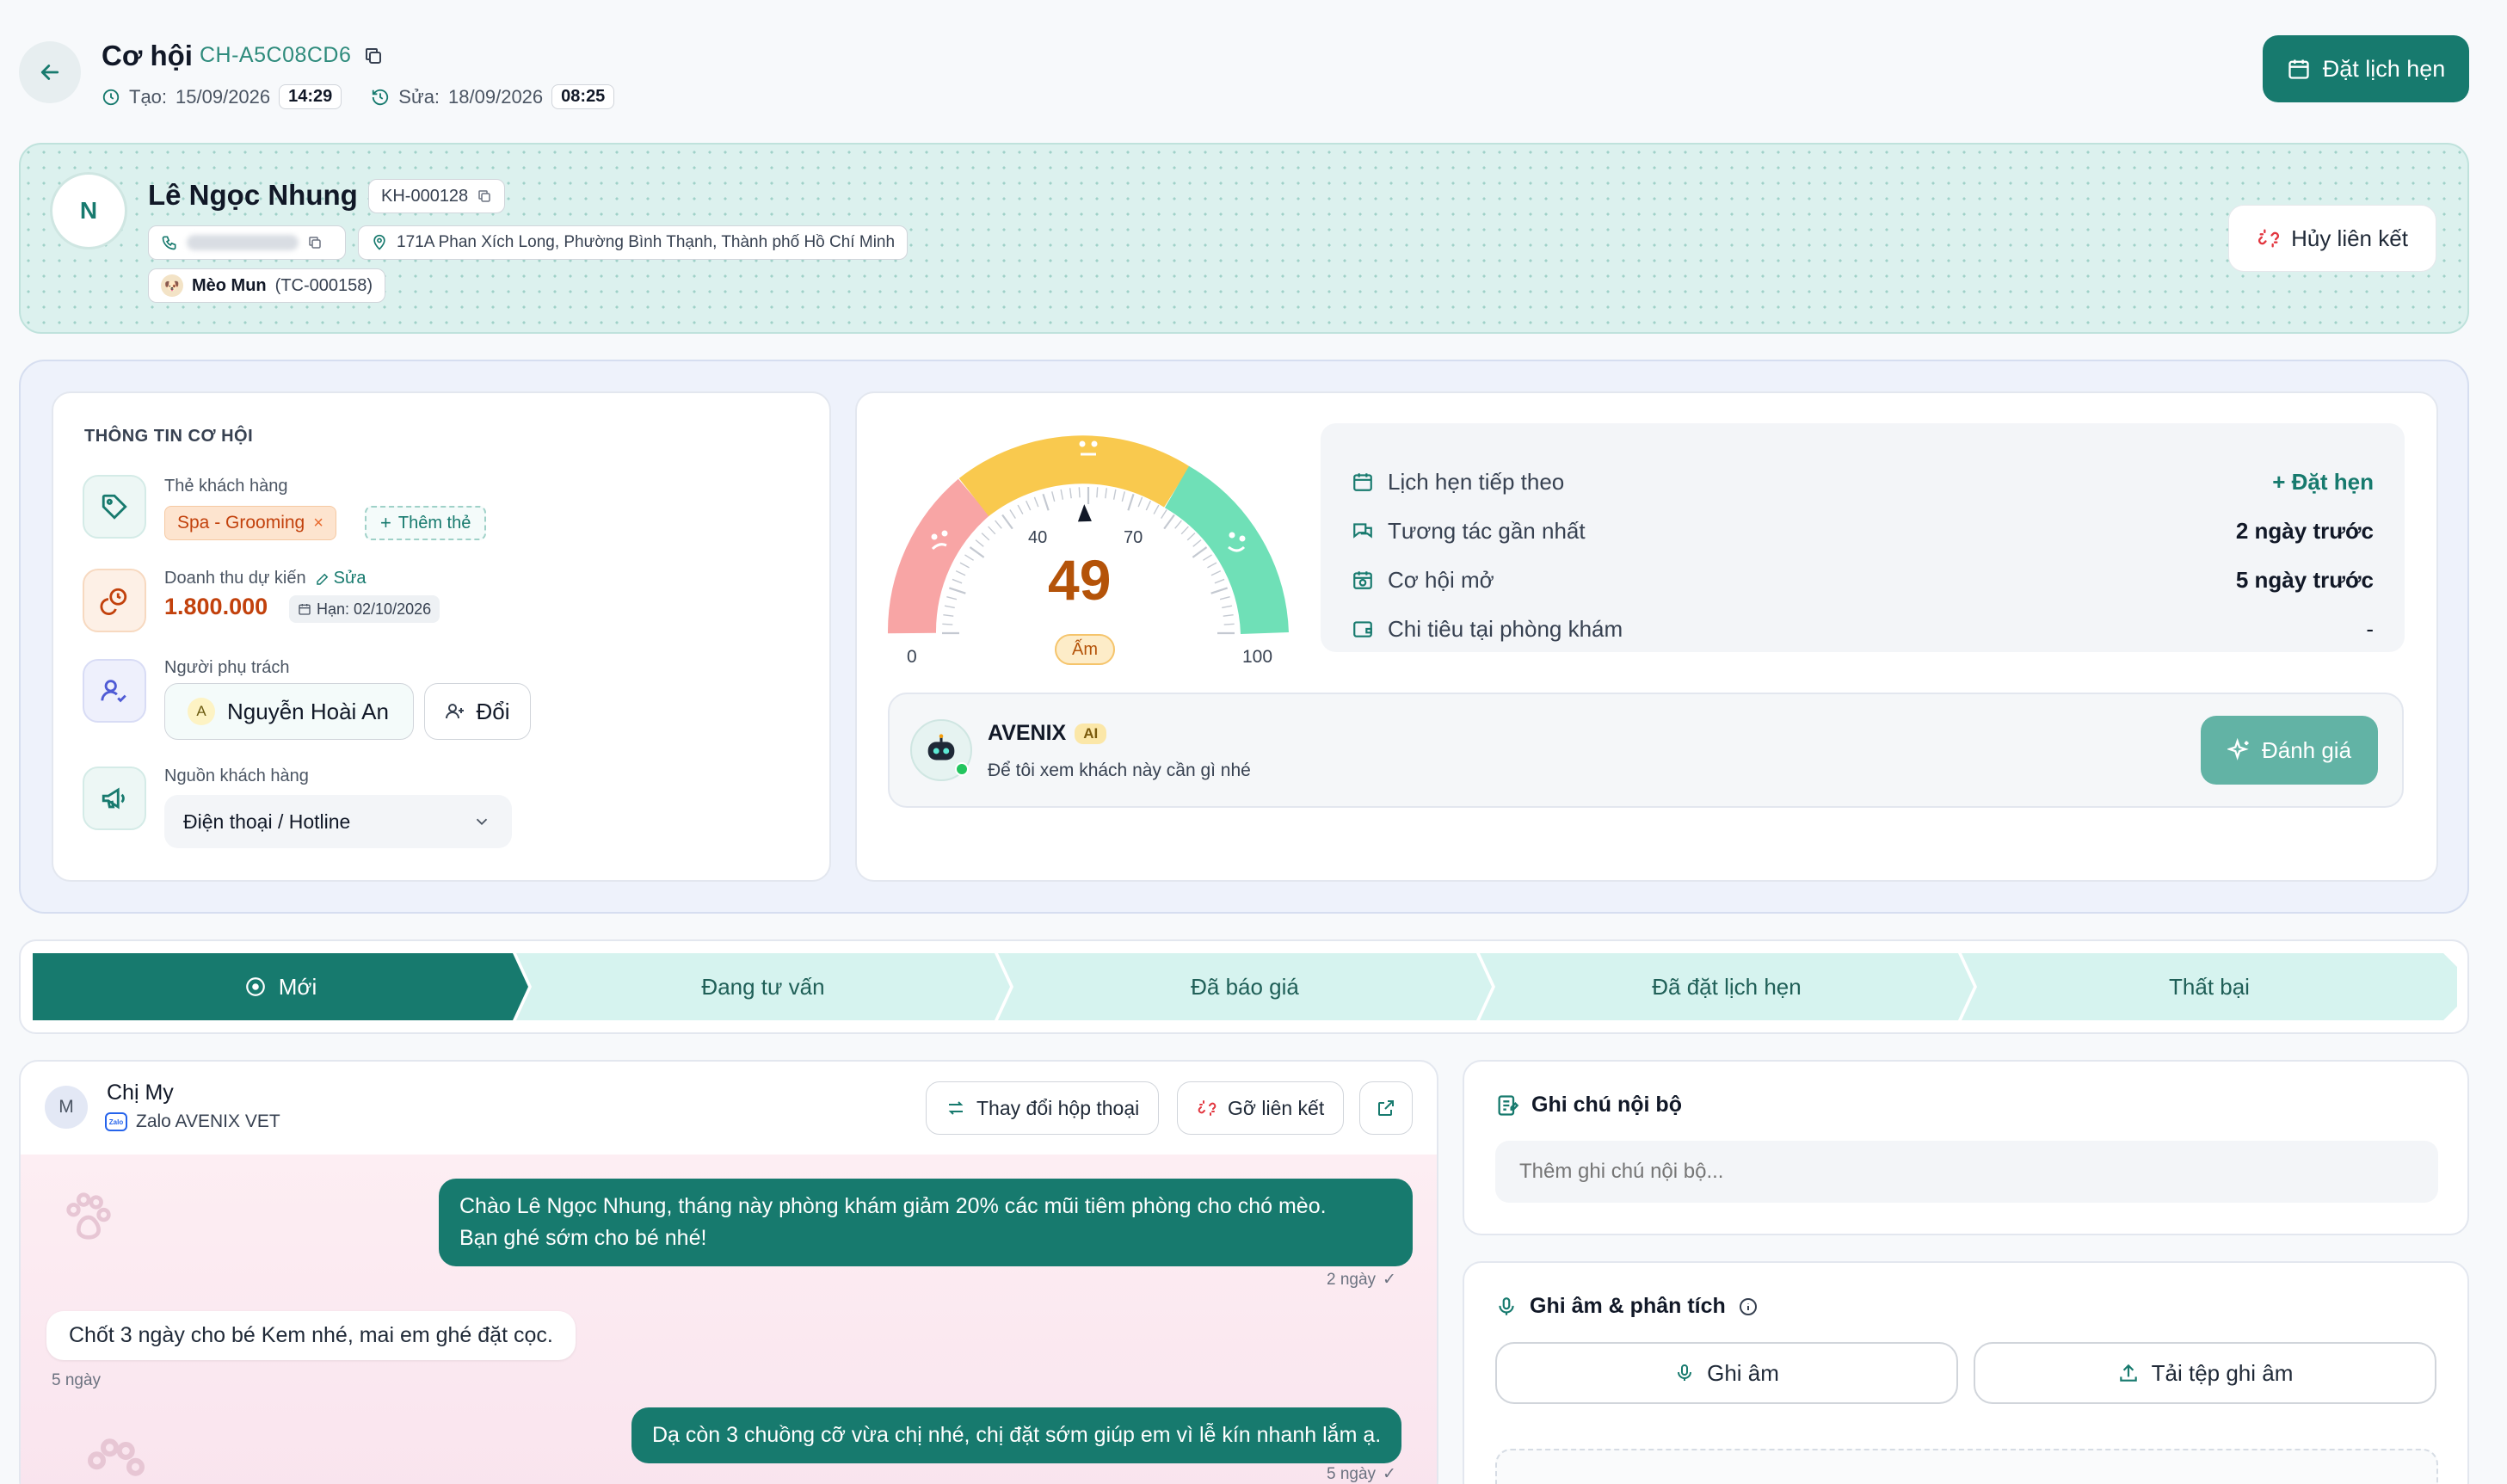 The image size is (2507, 1484). What do you see at coordinates (1966, 1466) in the screenshot?
I see `recording-dropzone` at bounding box center [1966, 1466].